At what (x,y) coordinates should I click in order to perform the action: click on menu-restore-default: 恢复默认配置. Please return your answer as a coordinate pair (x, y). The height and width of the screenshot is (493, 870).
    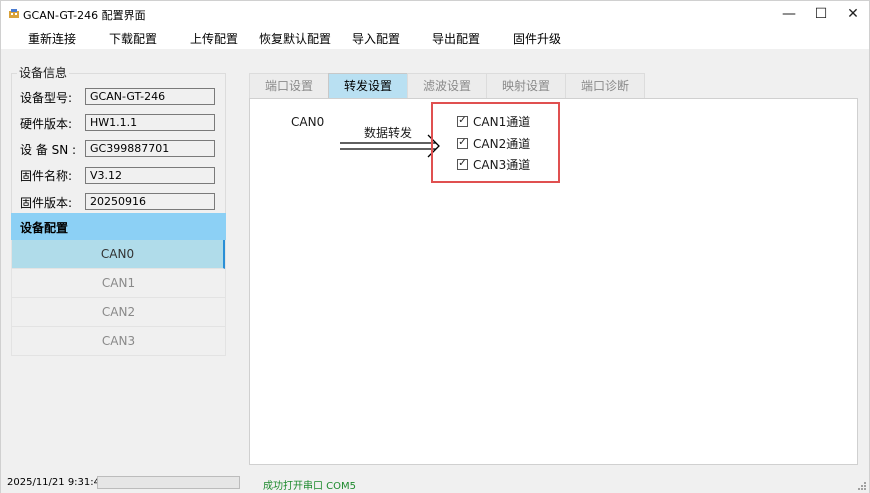
    Looking at the image, I should click on (295, 38).